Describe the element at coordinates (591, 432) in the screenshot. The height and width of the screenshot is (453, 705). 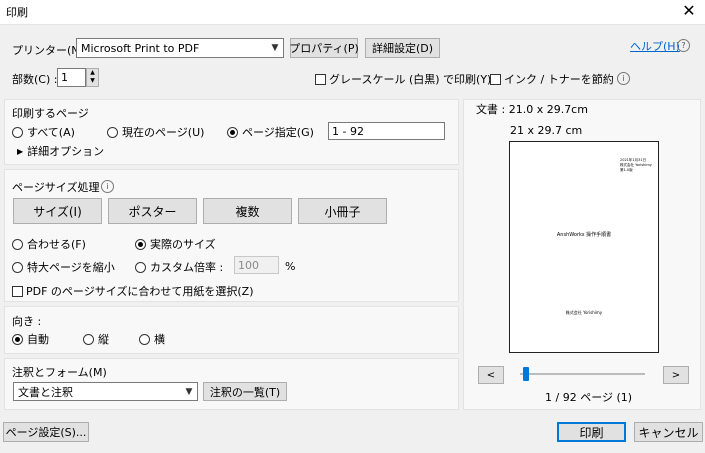
I see `print-button: 印刷` at that location.